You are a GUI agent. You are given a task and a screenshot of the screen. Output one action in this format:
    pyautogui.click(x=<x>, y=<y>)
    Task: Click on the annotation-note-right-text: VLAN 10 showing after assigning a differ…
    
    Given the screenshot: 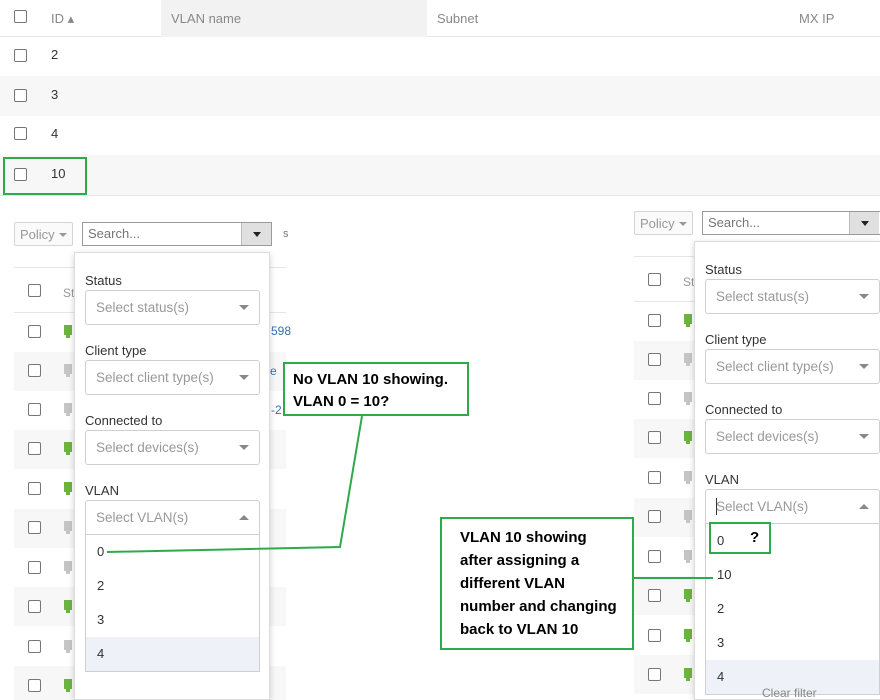 What is the action you would take?
    pyautogui.click(x=538, y=583)
    